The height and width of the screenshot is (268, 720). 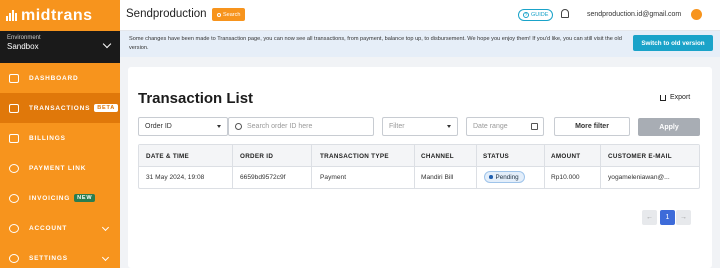 I want to click on sidebar-item-label: TRANSACTIONS, so click(x=60, y=108).